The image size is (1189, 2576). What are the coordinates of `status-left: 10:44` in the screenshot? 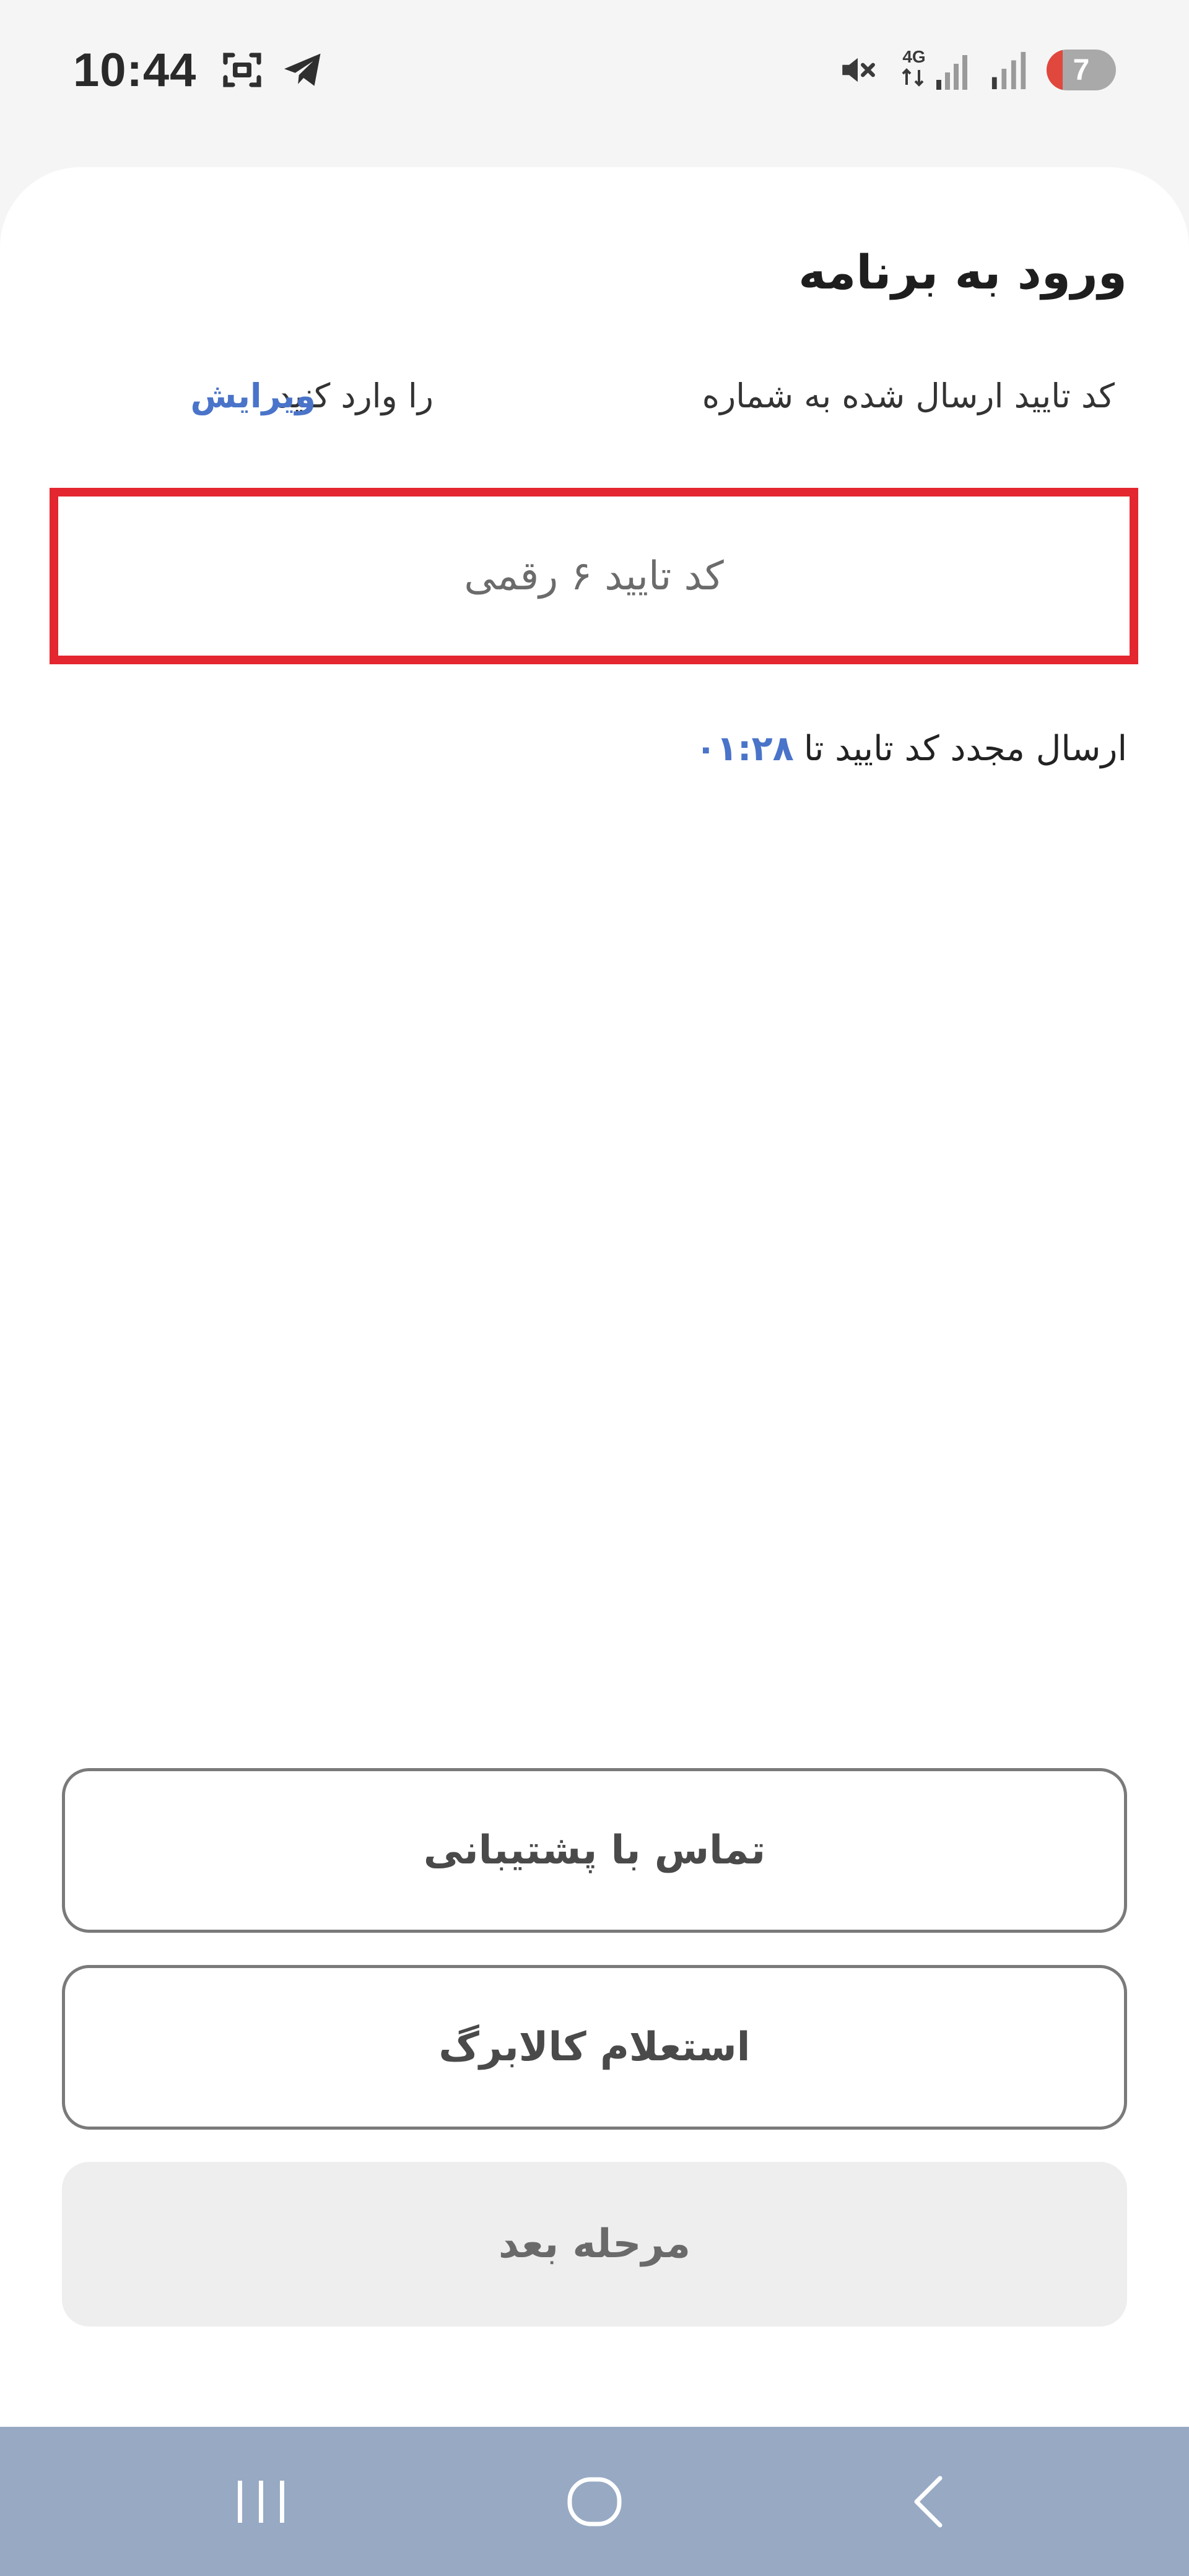 It's located at (199, 70).